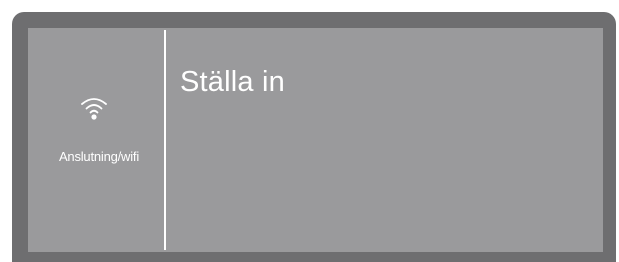 The height and width of the screenshot is (262, 619). What do you see at coordinates (165, 140) in the screenshot?
I see `divider` at bounding box center [165, 140].